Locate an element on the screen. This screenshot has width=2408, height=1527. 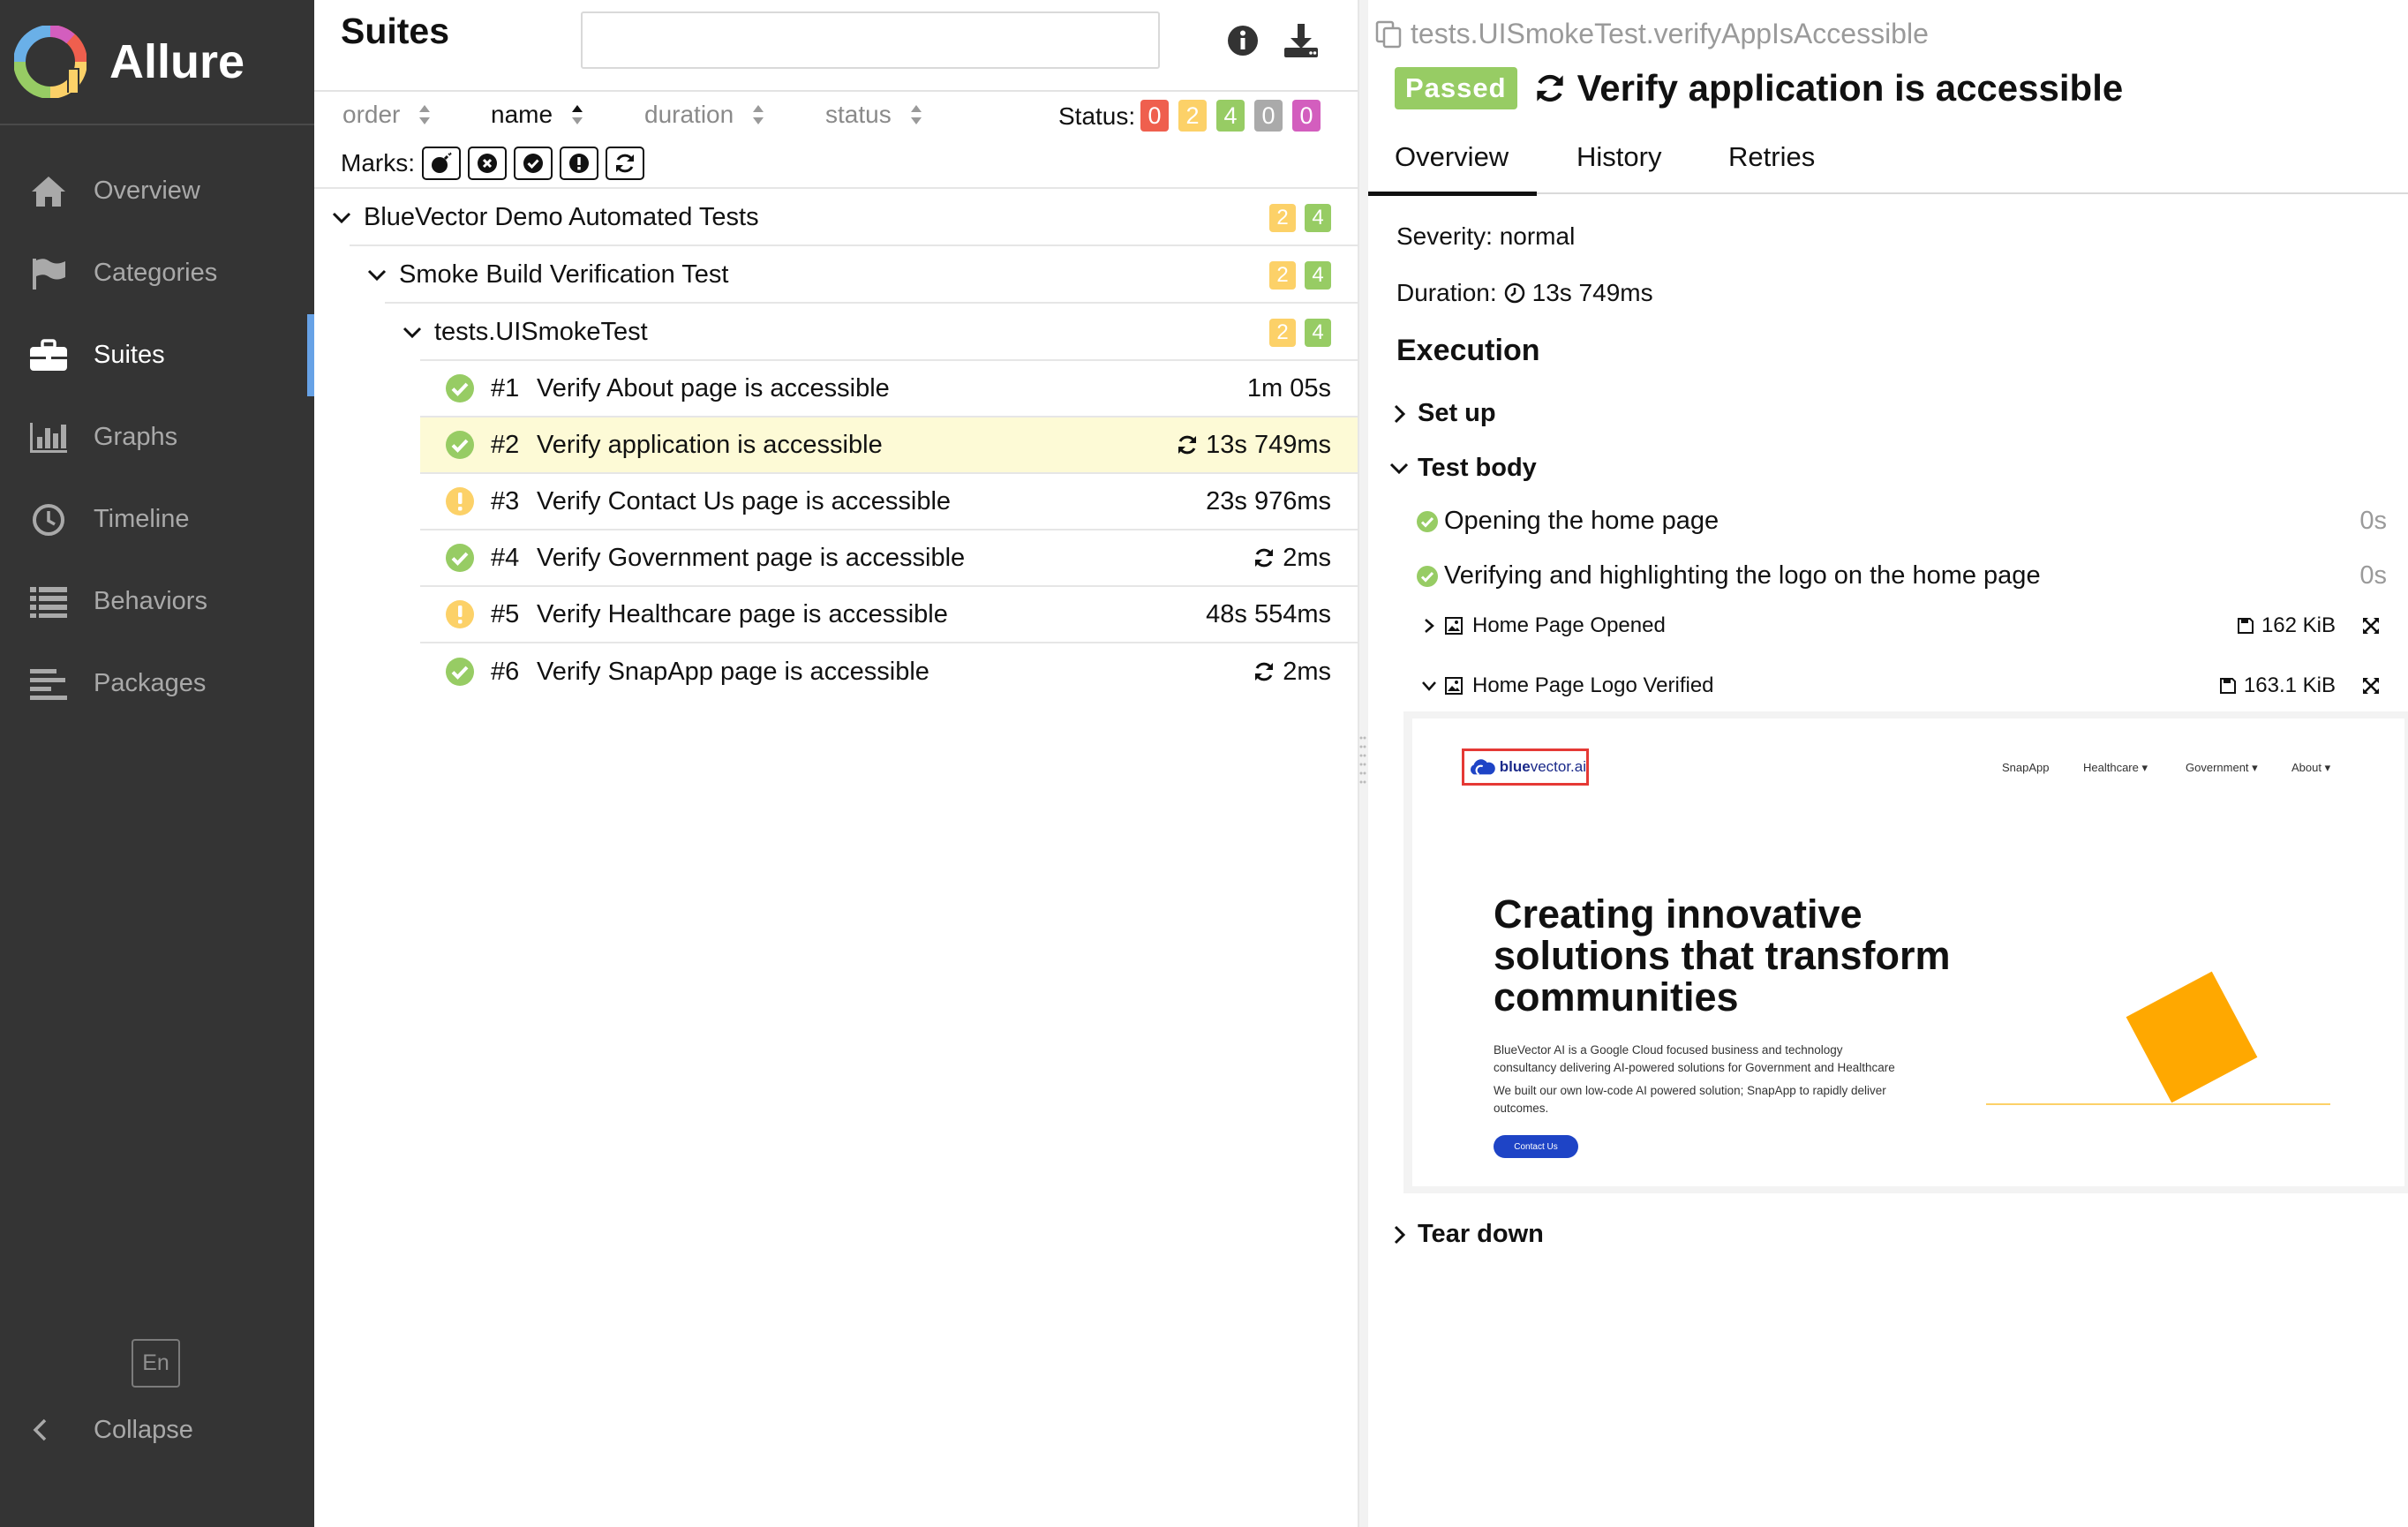
sort-label: name is located at coordinates (522, 114).